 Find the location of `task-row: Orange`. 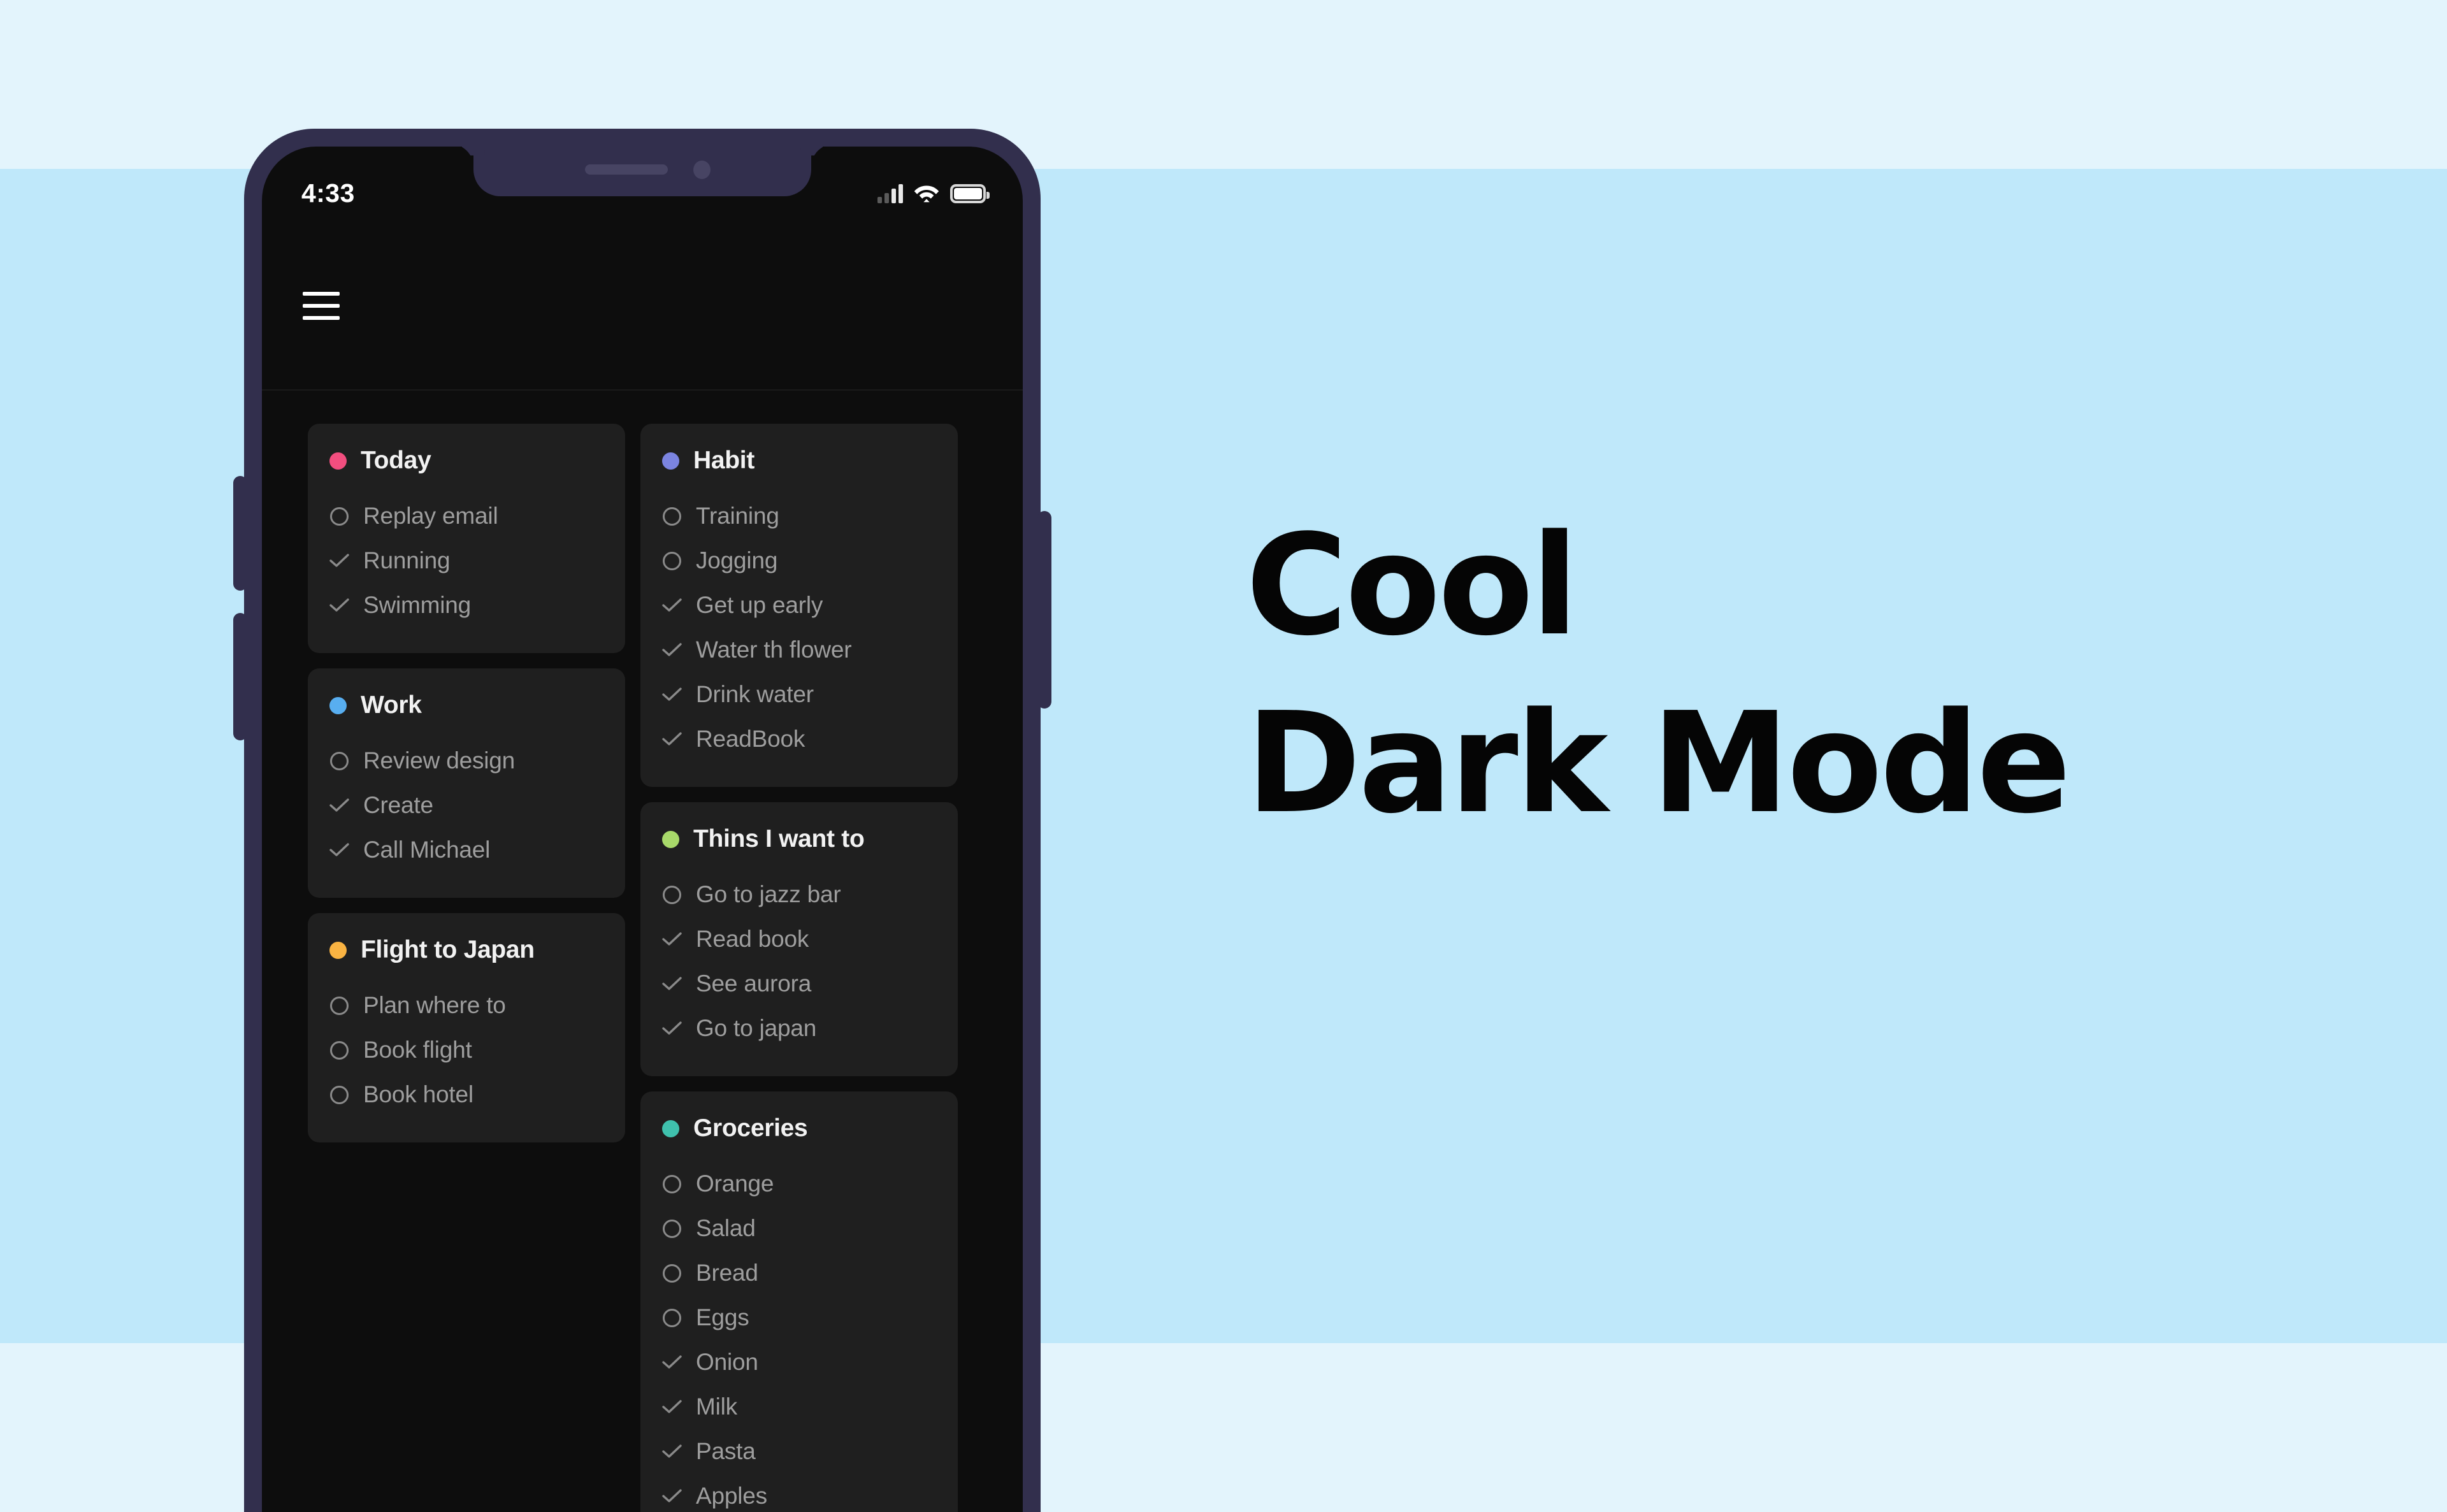

task-row: Orange is located at coordinates (799, 1184).